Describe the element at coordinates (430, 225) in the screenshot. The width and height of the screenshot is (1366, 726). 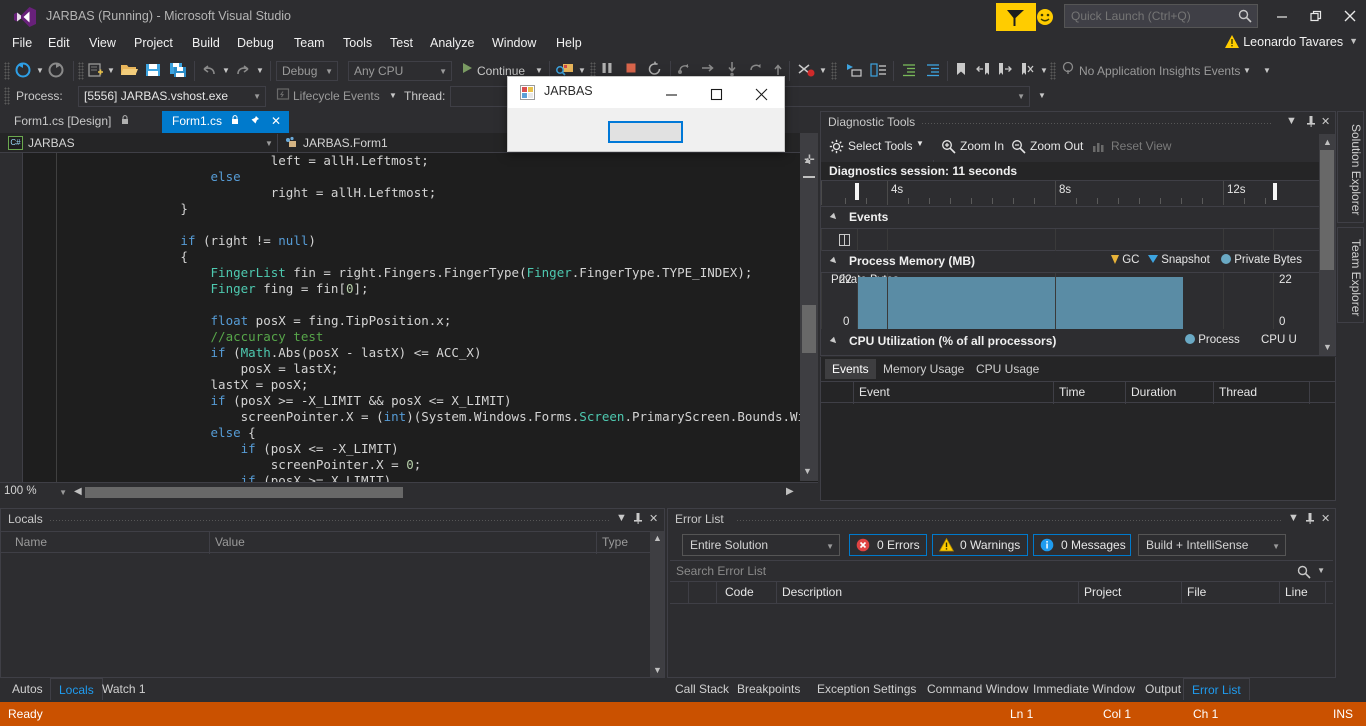
I see `code-line` at that location.